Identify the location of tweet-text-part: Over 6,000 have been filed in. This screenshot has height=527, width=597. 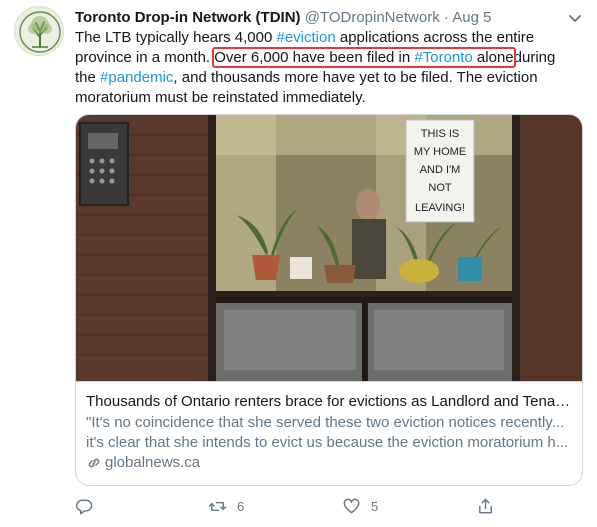
(314, 57).